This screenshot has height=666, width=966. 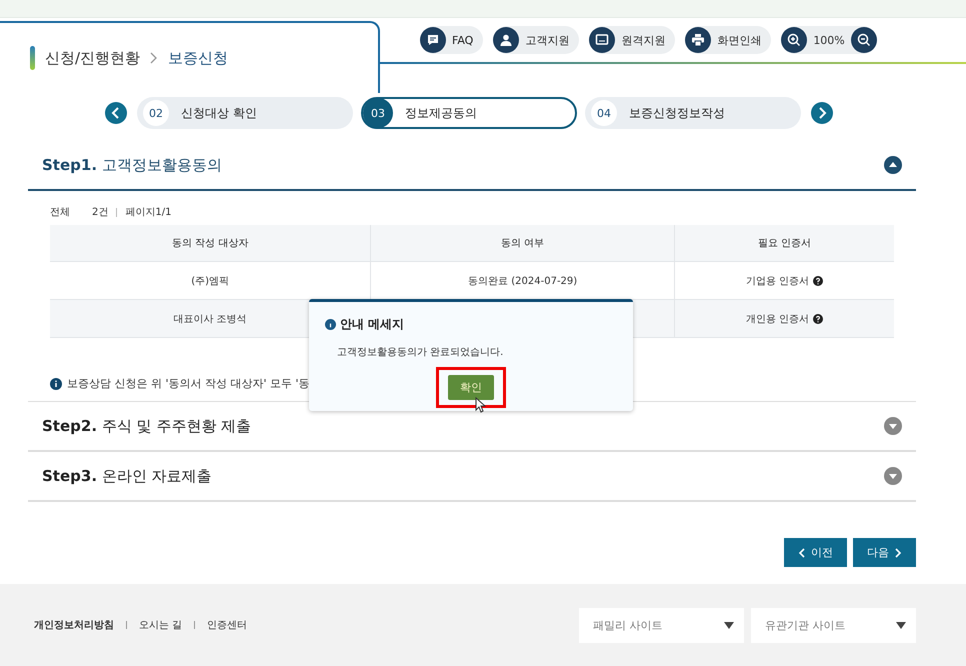 I want to click on section-header: Step3. 온라인 자료제출, so click(x=472, y=476).